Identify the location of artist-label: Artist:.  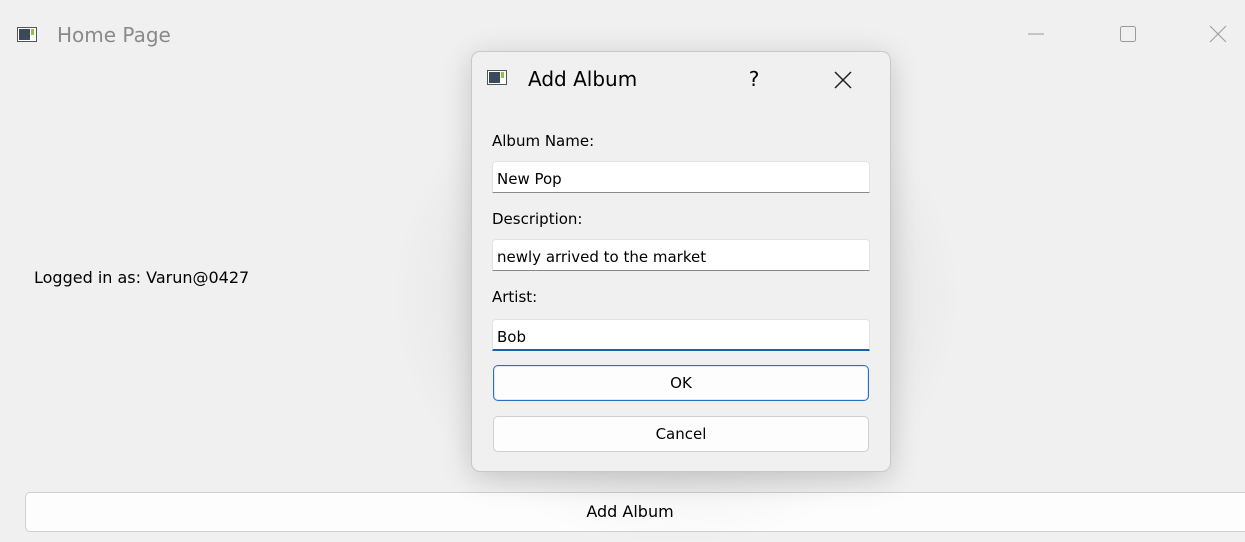
(515, 297).